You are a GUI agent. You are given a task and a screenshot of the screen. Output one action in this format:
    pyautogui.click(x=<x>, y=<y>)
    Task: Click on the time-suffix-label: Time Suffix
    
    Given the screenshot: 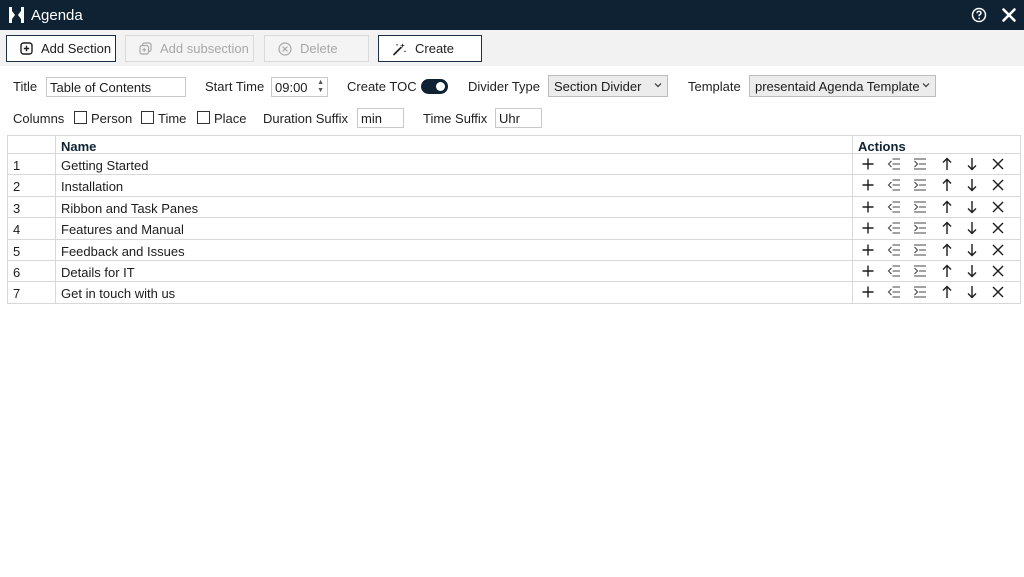 What is the action you would take?
    pyautogui.click(x=455, y=118)
    